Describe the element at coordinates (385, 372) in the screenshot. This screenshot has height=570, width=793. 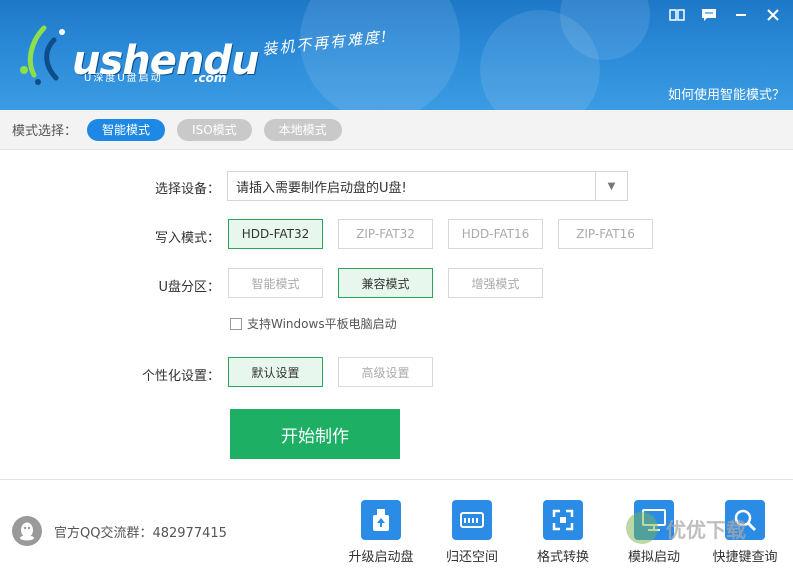
I see `advanced-settings-button: 高级设置` at that location.